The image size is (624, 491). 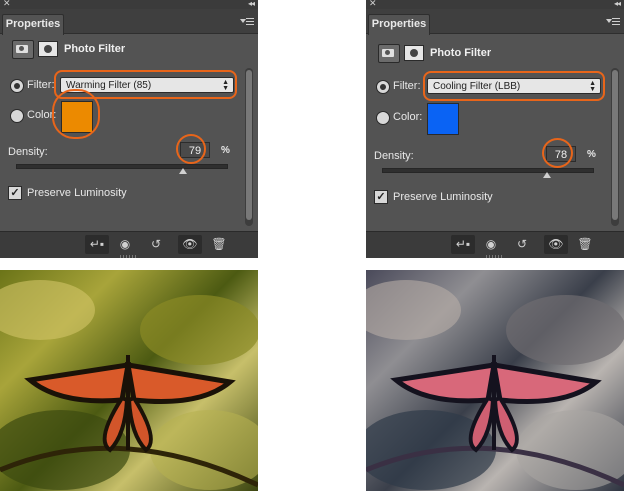 What do you see at coordinates (408, 117) in the screenshot?
I see `color-label: Color:` at bounding box center [408, 117].